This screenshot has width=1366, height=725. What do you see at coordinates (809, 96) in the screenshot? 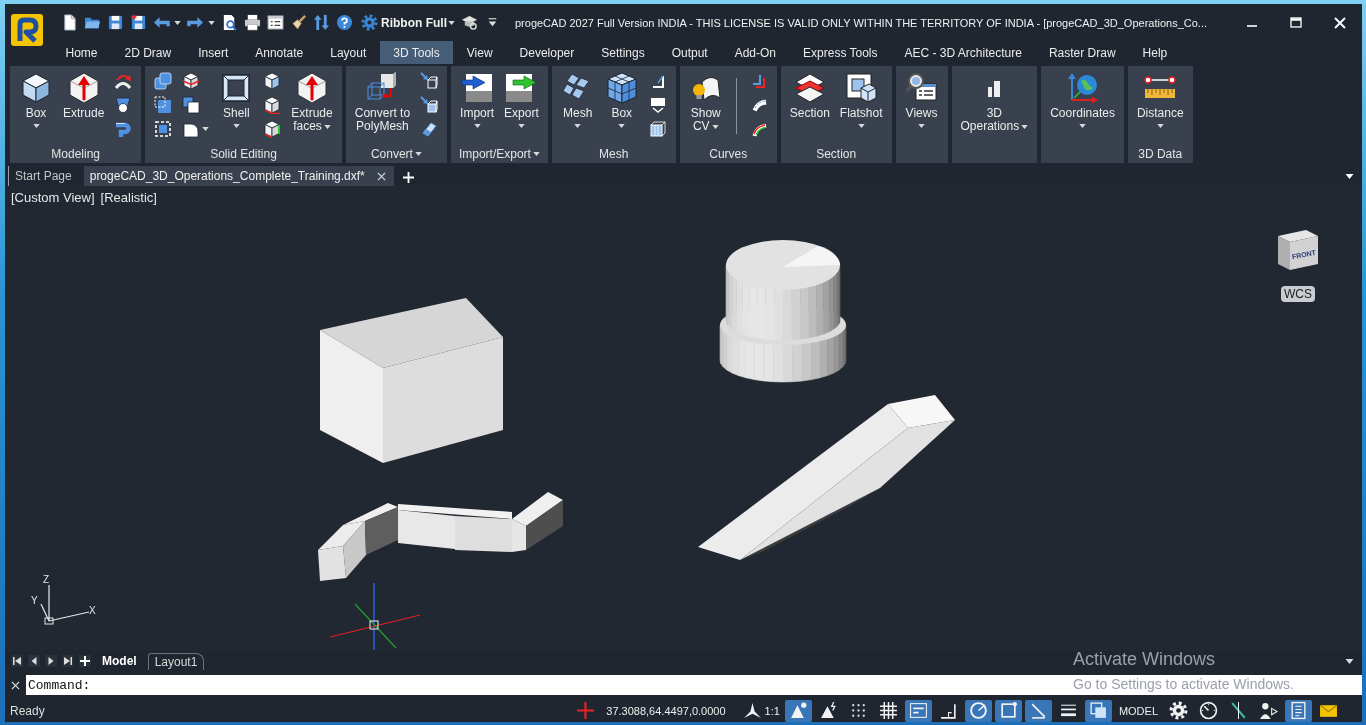
I see `ribbon-tool-button: Section` at bounding box center [809, 96].